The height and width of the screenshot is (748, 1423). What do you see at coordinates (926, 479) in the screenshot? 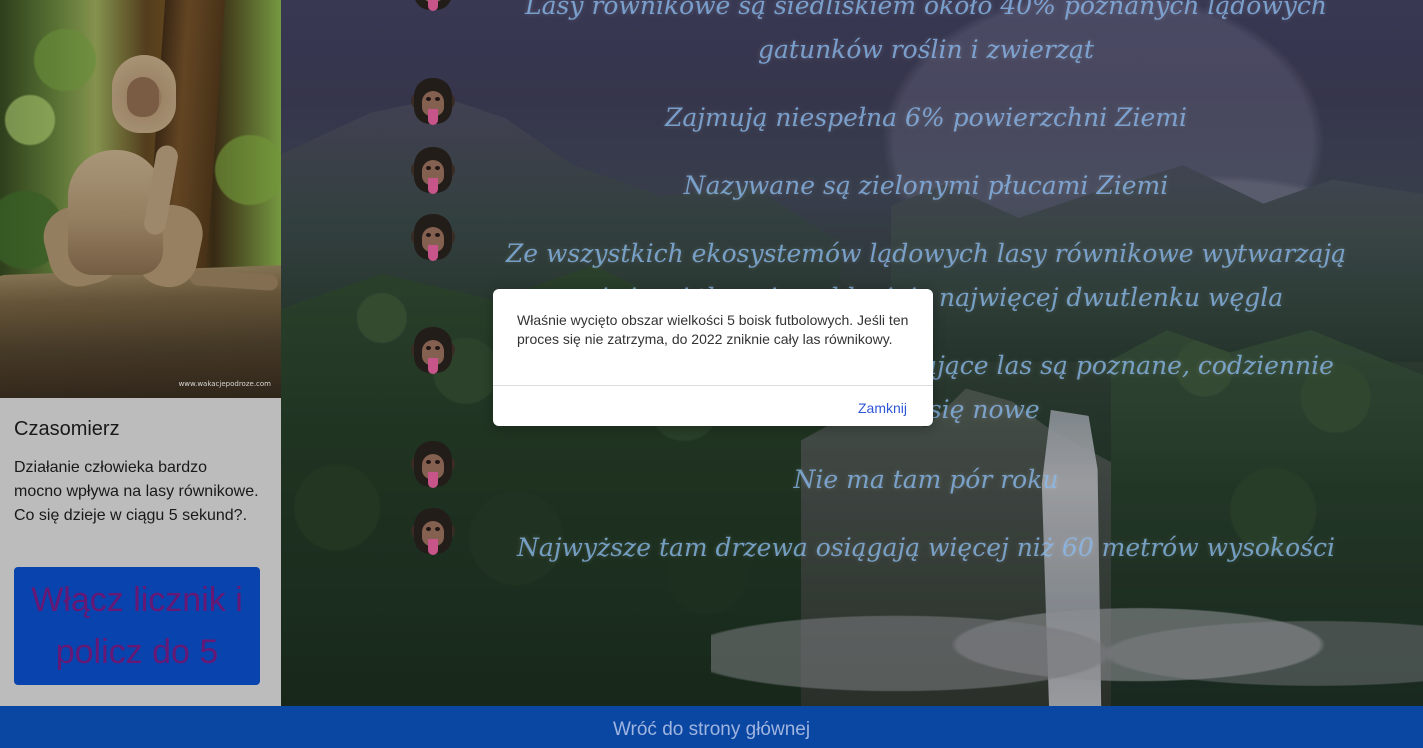
I see `fact-text: Nie ma tam pór roku` at bounding box center [926, 479].